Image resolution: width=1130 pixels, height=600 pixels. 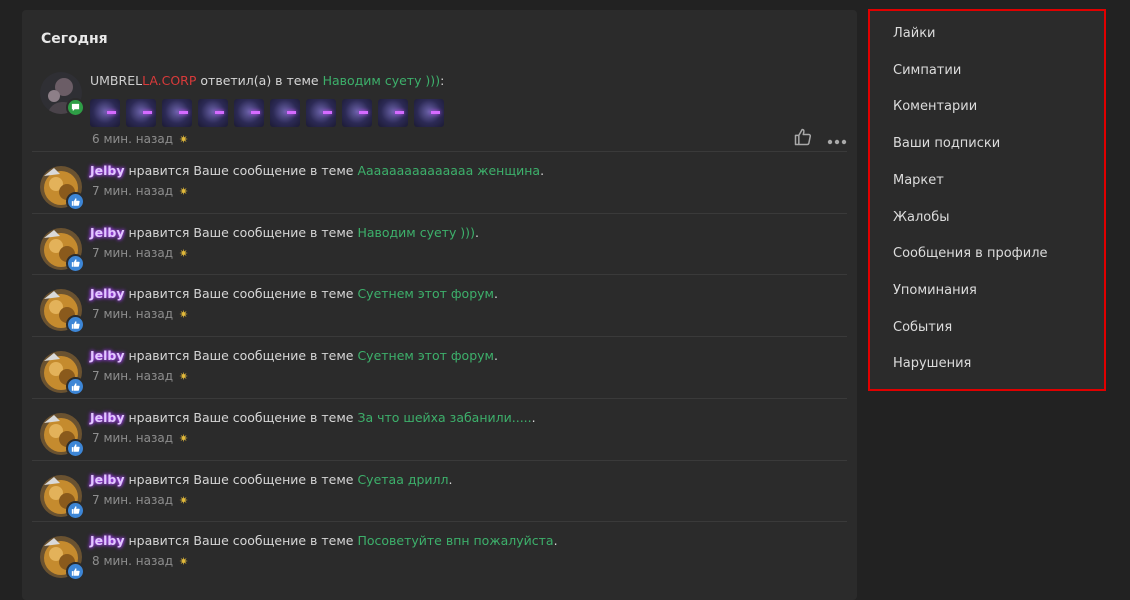 I want to click on timestamp: 6 мин. назад ✷, so click(x=140, y=139).